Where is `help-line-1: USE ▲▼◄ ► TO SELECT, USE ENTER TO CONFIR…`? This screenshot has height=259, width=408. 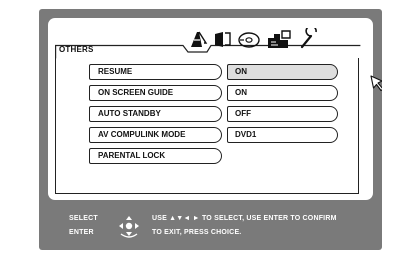 help-line-1: USE ▲▼◄ ► TO SELECT, USE ENTER TO CONFIR… is located at coordinates (244, 218).